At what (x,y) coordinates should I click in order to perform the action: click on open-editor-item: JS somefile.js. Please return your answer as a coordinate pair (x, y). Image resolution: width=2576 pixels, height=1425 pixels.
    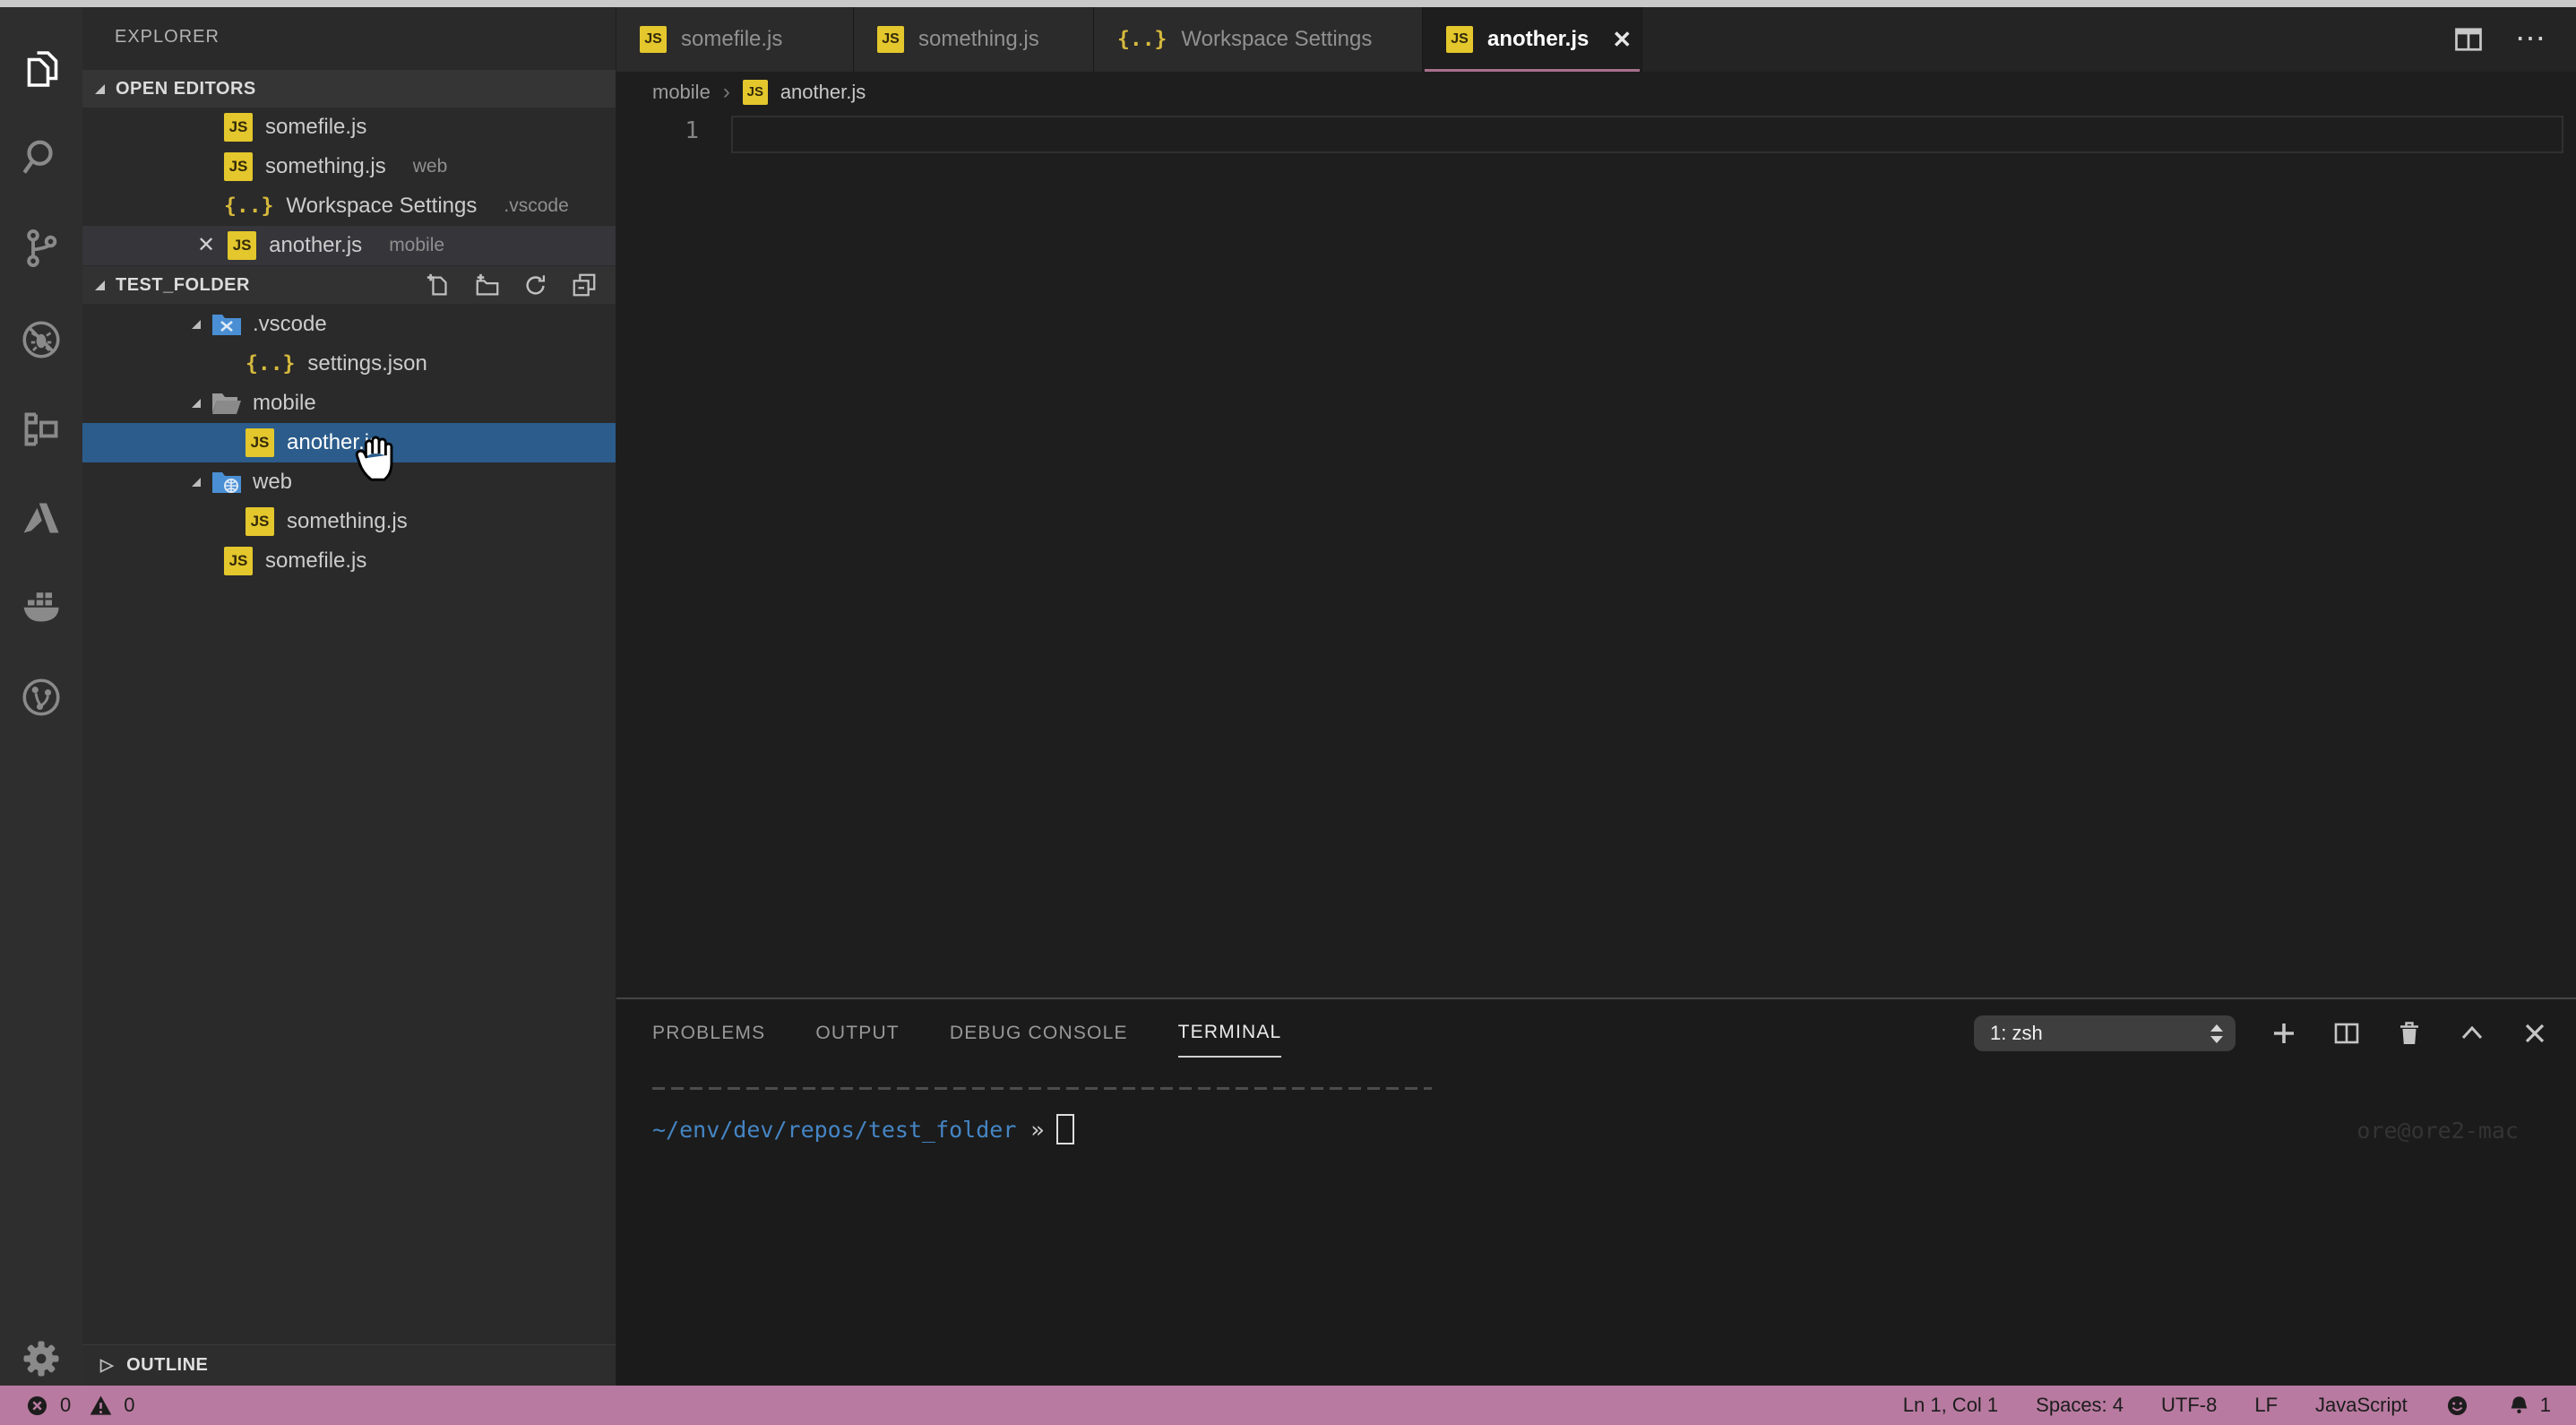
    Looking at the image, I should click on (349, 127).